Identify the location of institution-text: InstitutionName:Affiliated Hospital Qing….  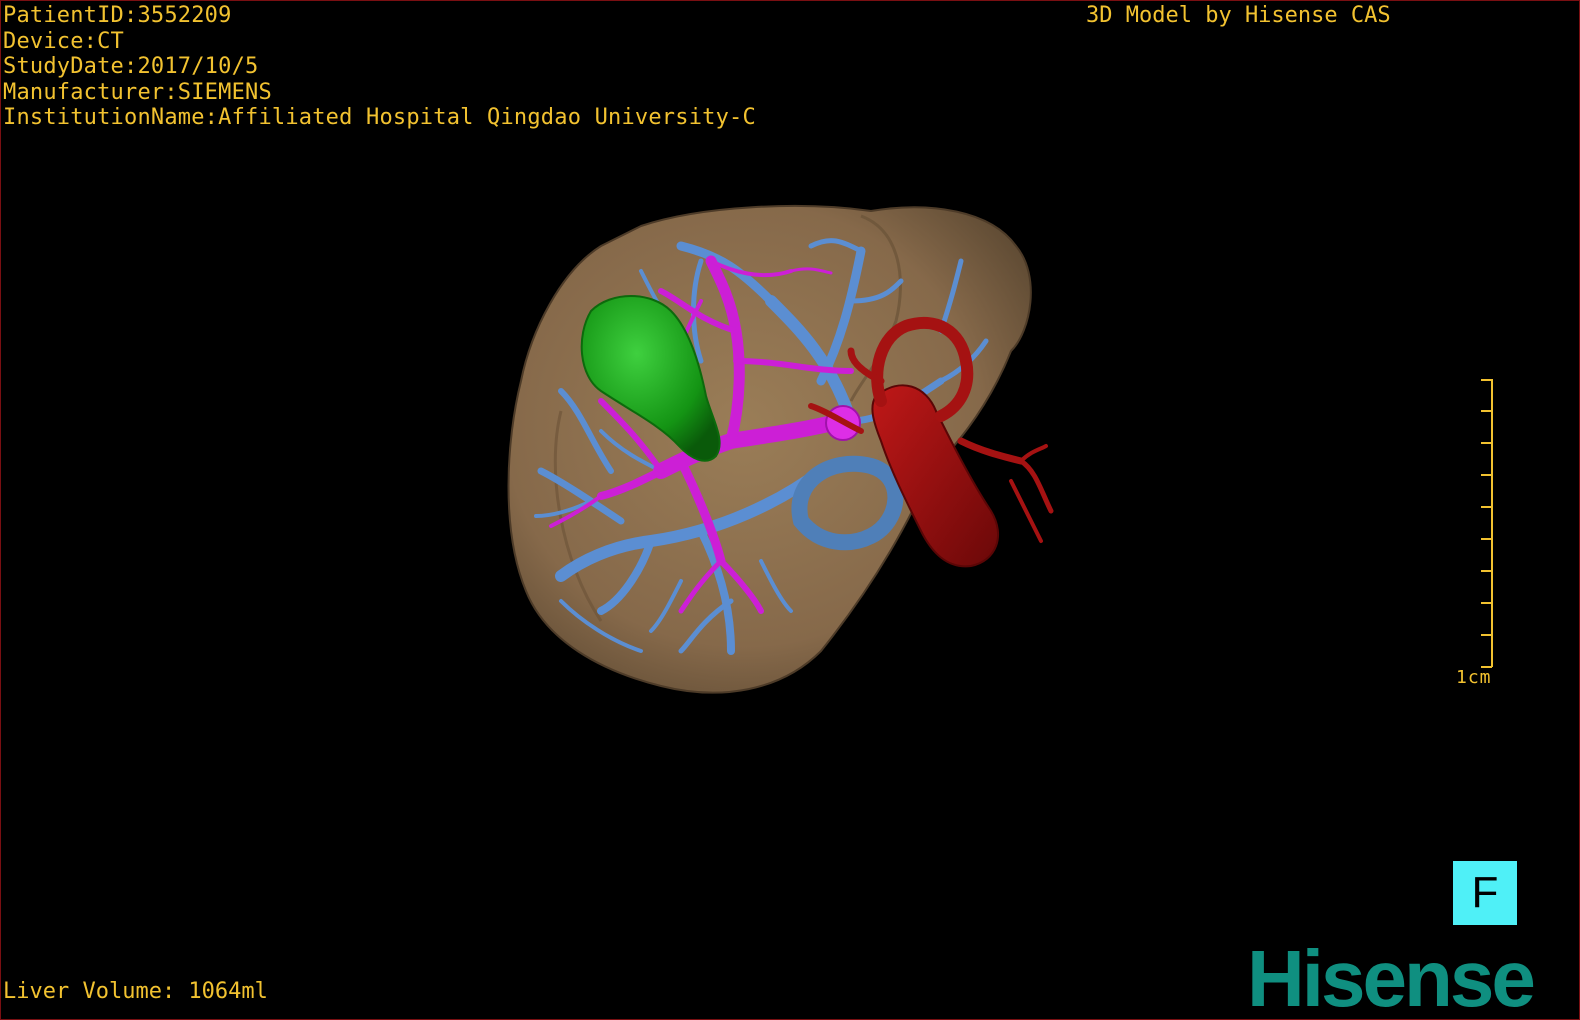
(379, 117).